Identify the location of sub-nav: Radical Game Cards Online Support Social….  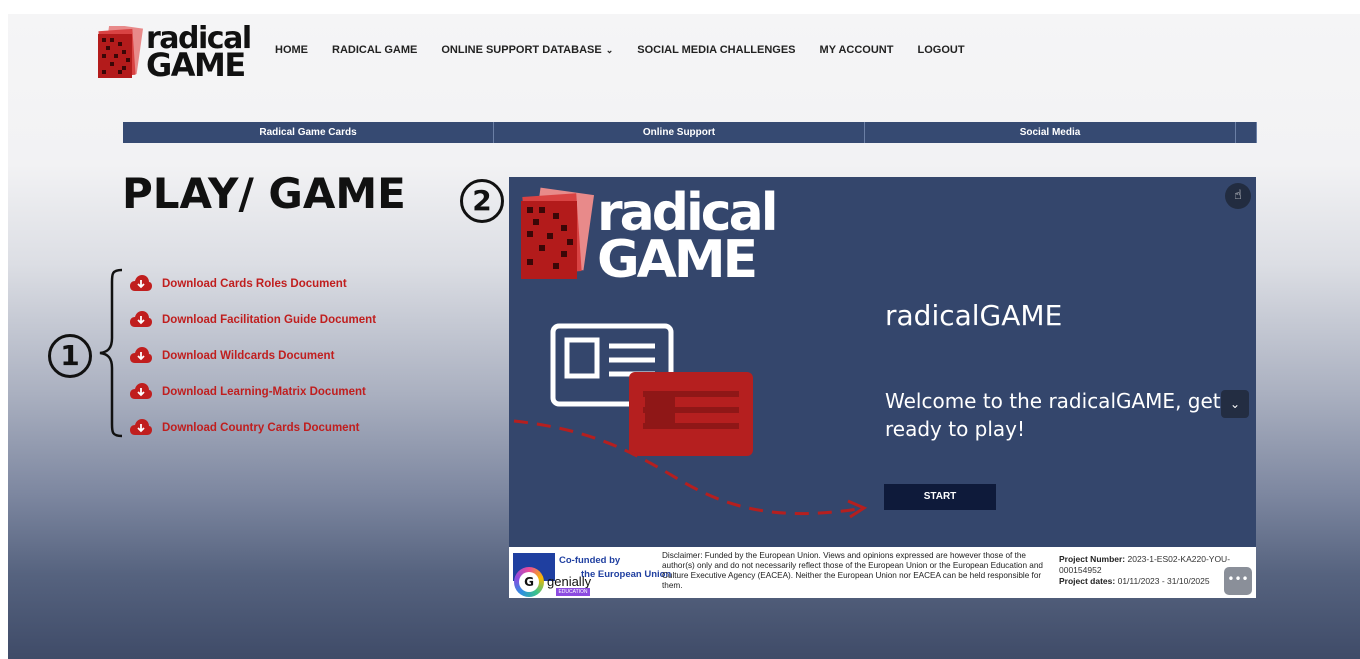
(690, 132).